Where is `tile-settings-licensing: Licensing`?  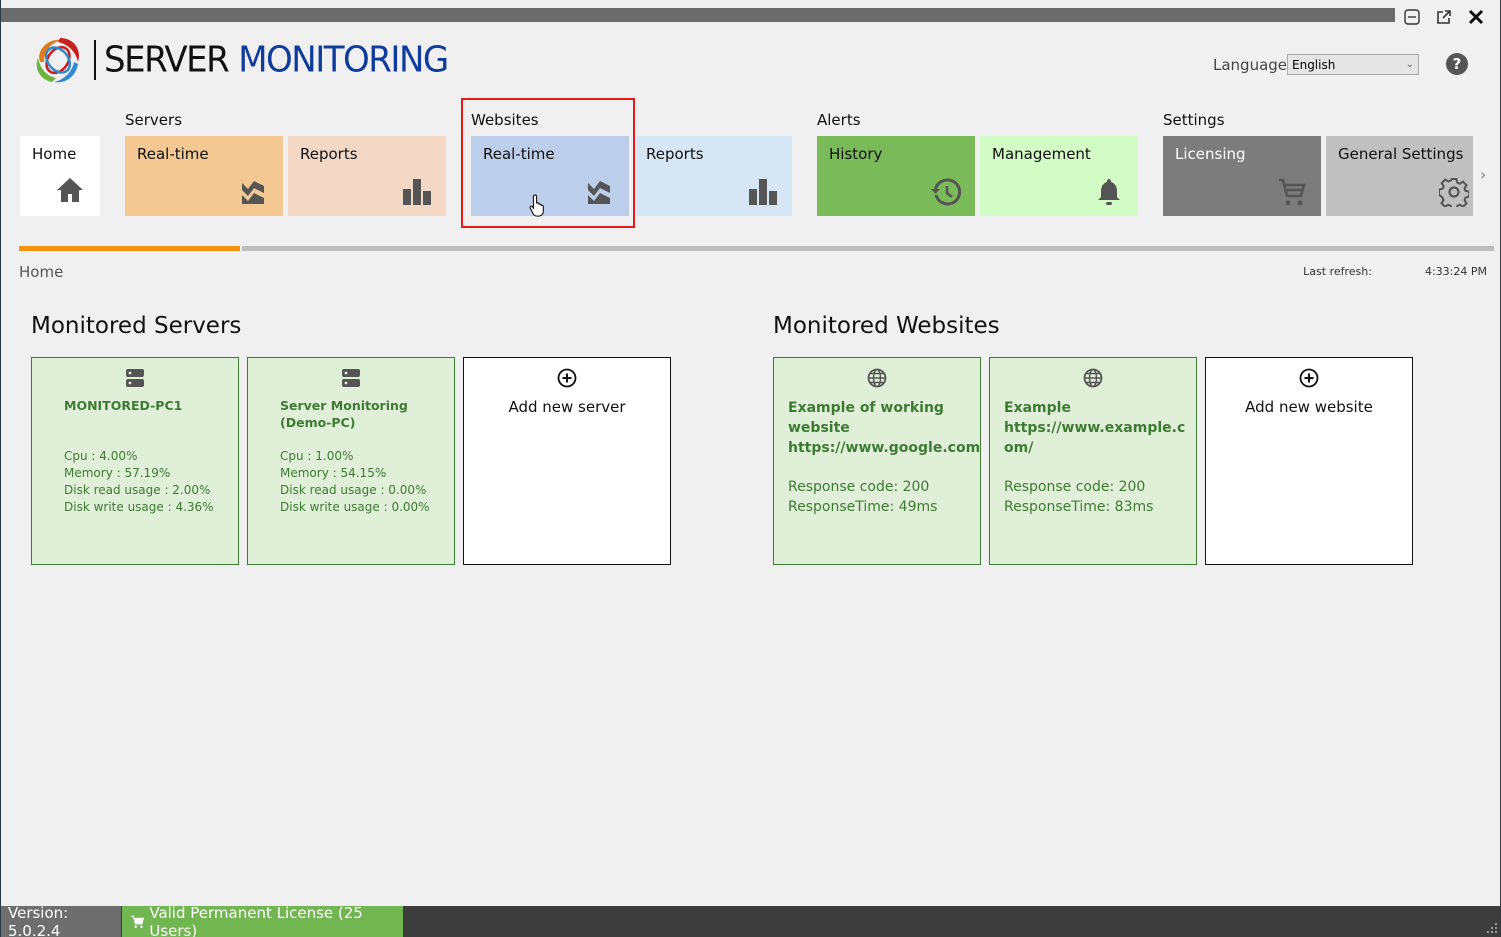 tile-settings-licensing: Licensing is located at coordinates (1242, 176).